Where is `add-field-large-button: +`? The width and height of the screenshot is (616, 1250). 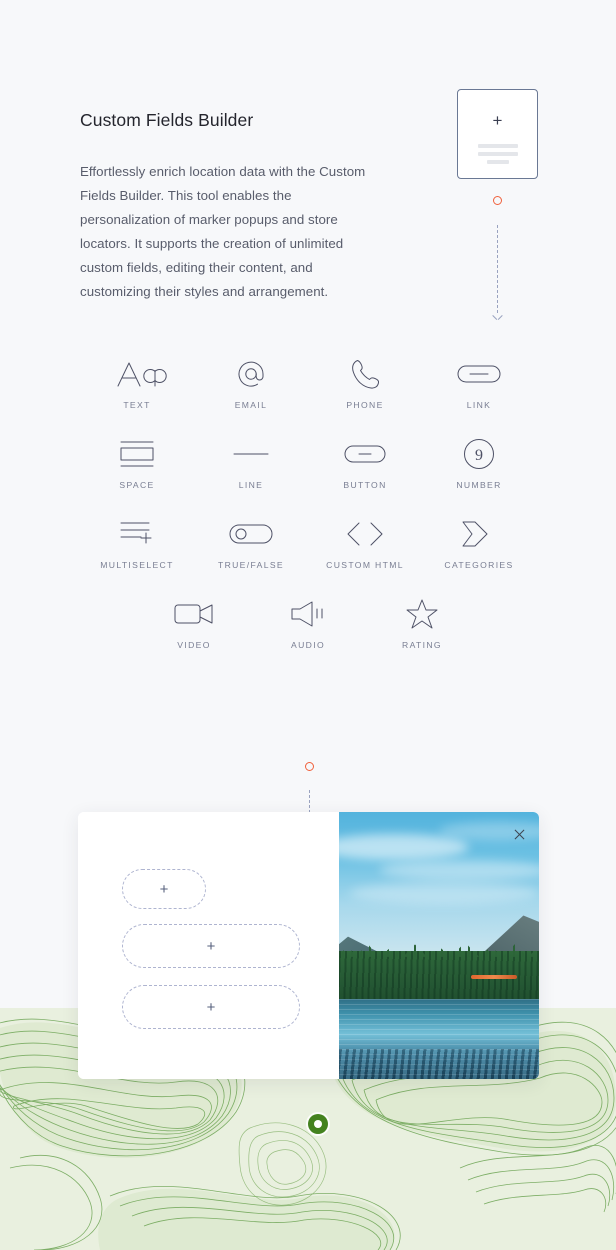 add-field-large-button: + is located at coordinates (211, 1007).